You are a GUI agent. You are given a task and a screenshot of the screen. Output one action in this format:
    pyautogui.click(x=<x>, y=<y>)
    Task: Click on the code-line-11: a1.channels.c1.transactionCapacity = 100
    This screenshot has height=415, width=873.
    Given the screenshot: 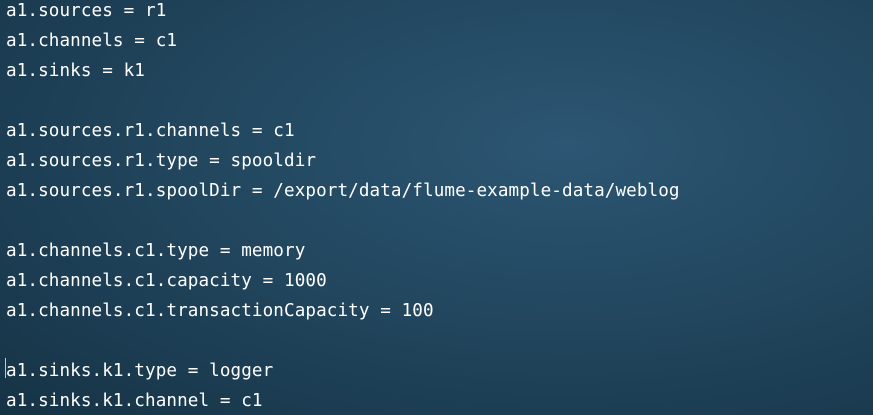 What is the action you would take?
    pyautogui.click(x=439, y=311)
    